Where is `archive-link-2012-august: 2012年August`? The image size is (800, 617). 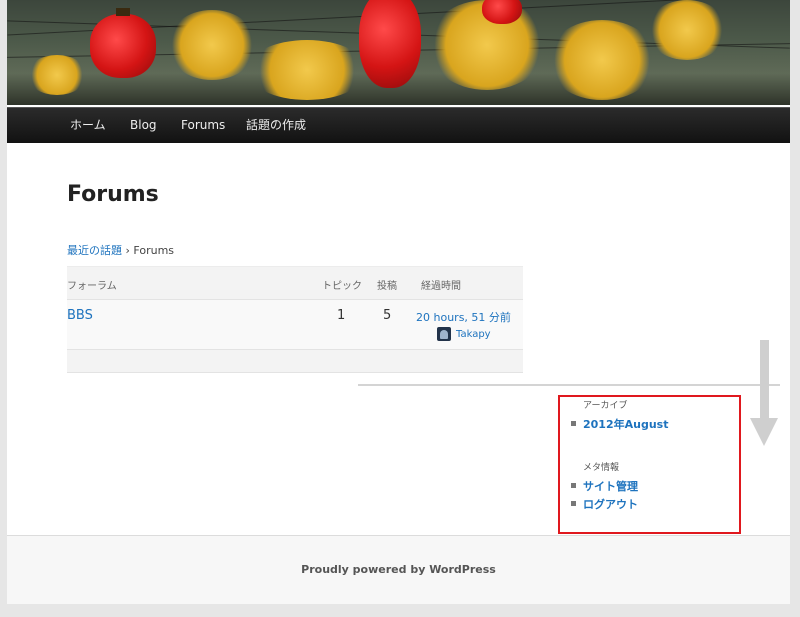
archive-link-2012-august: 2012年August is located at coordinates (625, 424).